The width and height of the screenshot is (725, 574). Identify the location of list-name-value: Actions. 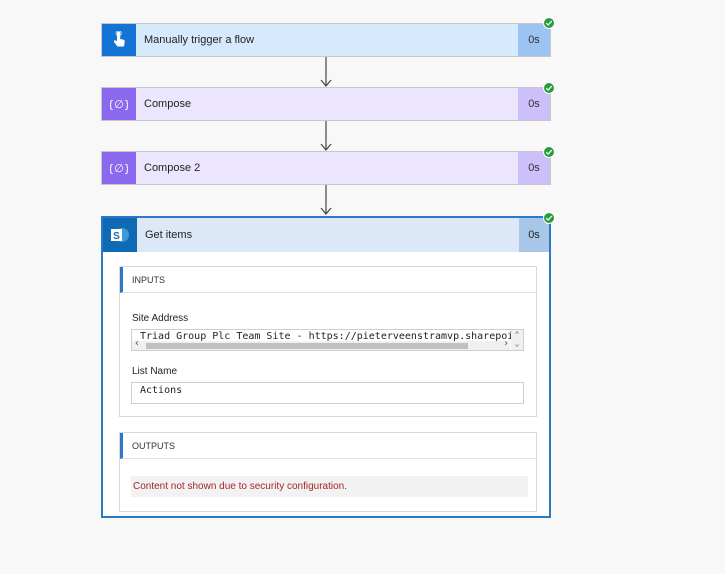
(161, 390).